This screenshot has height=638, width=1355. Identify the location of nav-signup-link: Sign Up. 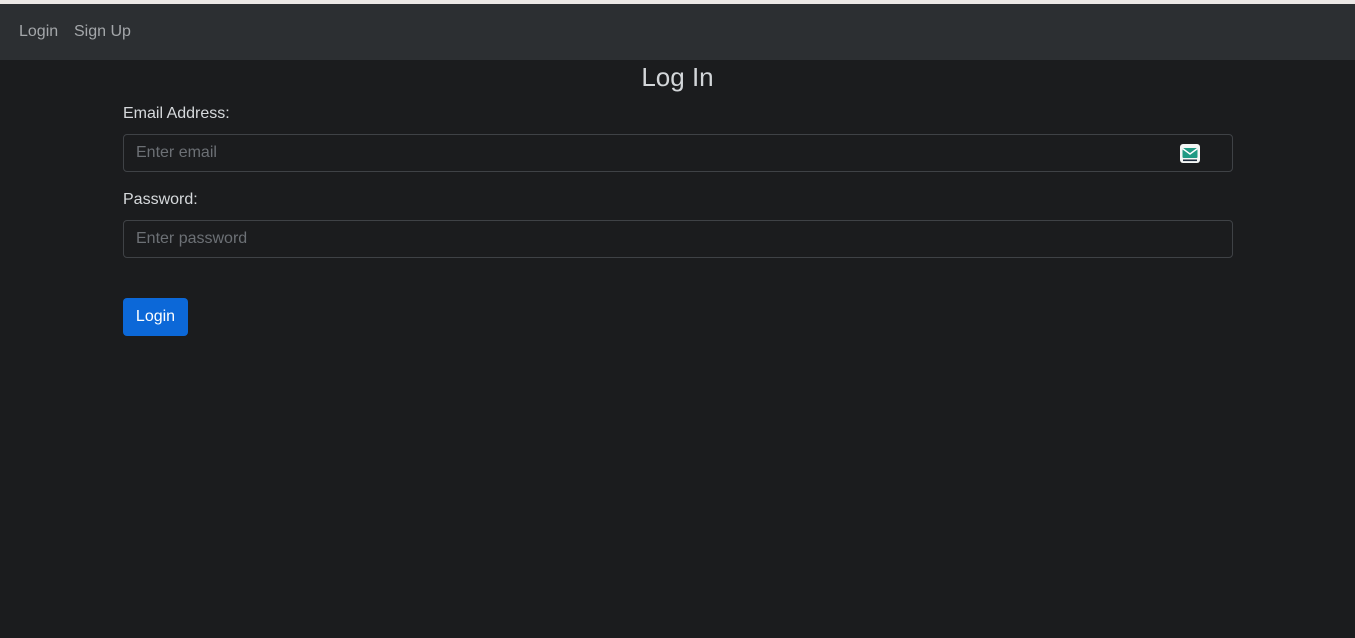
(102, 32).